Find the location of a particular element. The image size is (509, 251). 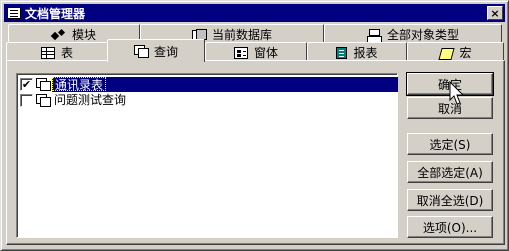

tab-label: 报表 is located at coordinates (365, 53).